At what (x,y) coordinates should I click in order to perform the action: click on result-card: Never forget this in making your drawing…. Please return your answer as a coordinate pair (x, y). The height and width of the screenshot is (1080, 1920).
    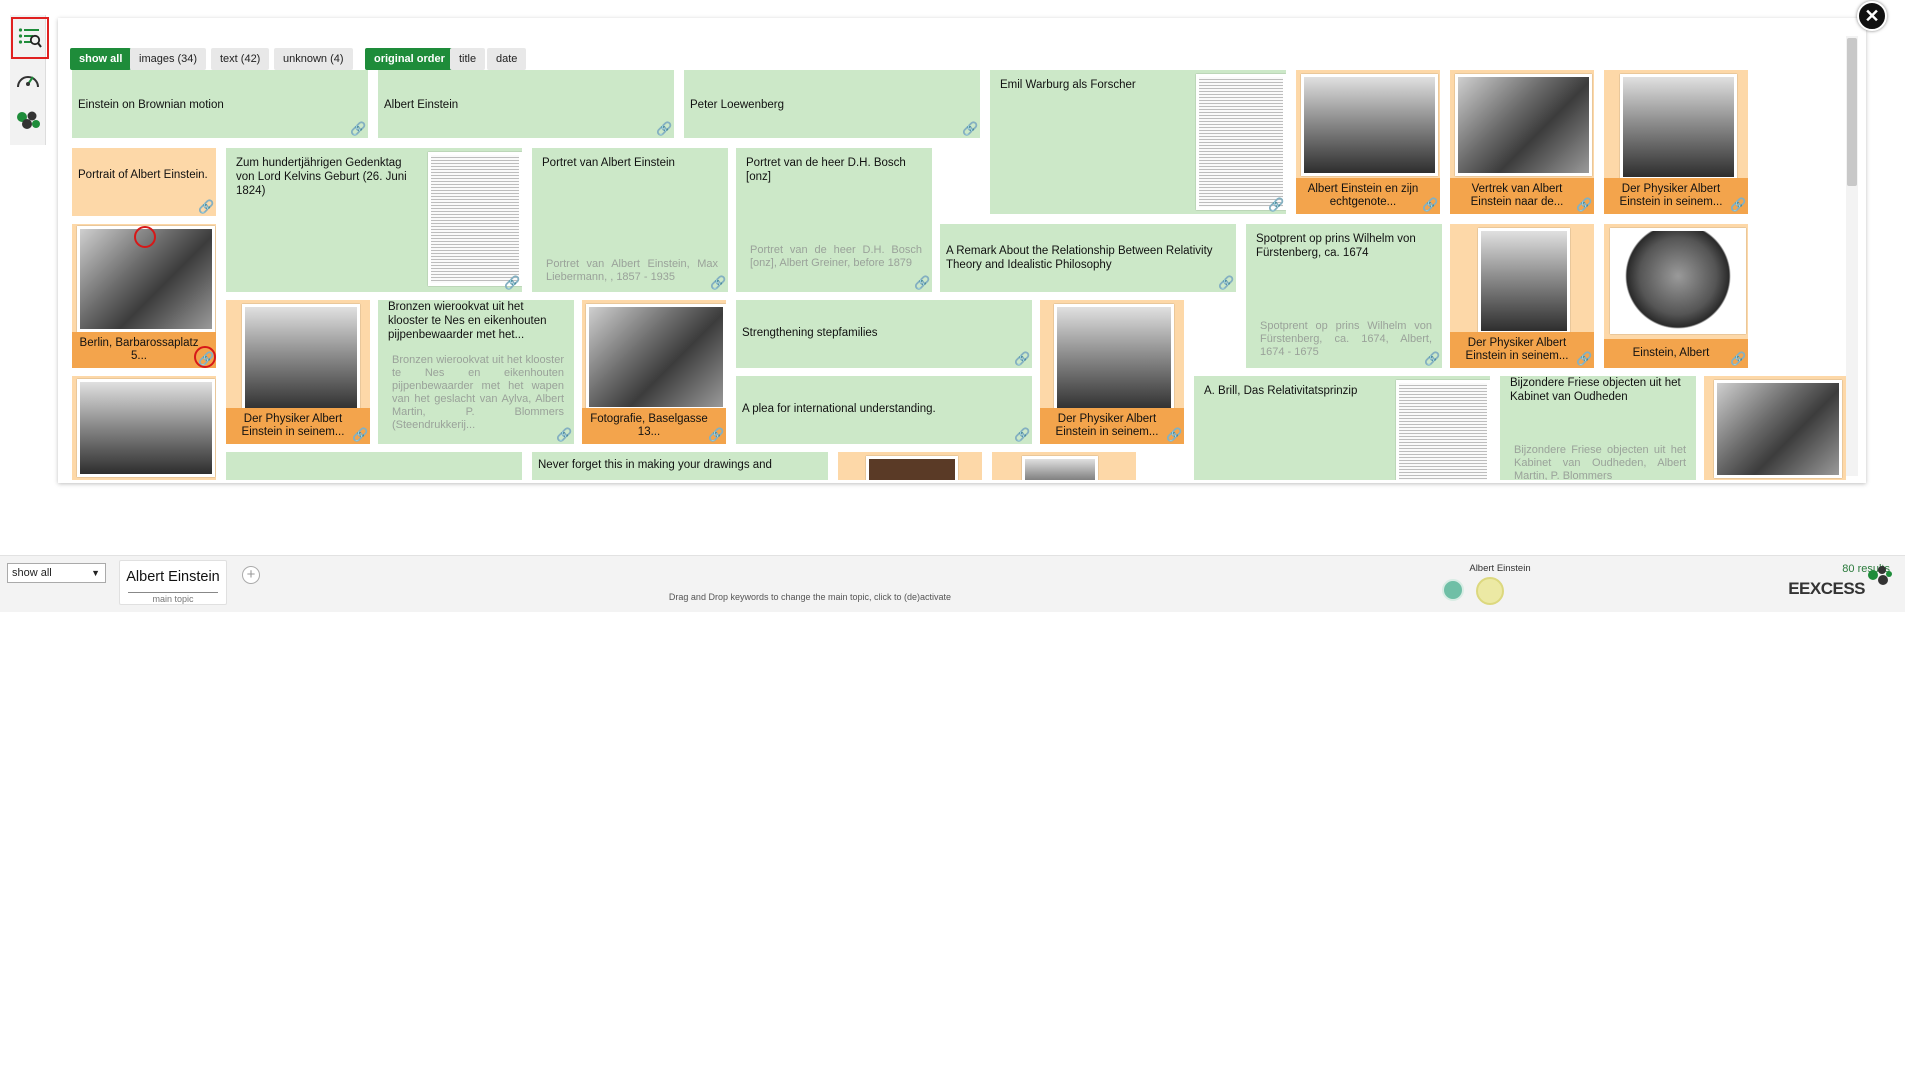
    Looking at the image, I should click on (680, 466).